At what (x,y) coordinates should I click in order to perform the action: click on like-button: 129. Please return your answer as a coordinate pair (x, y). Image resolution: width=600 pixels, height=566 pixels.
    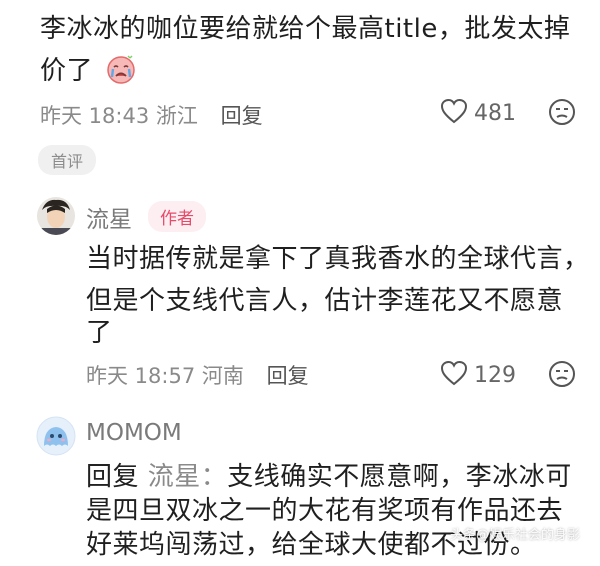
    Looking at the image, I should click on (478, 375).